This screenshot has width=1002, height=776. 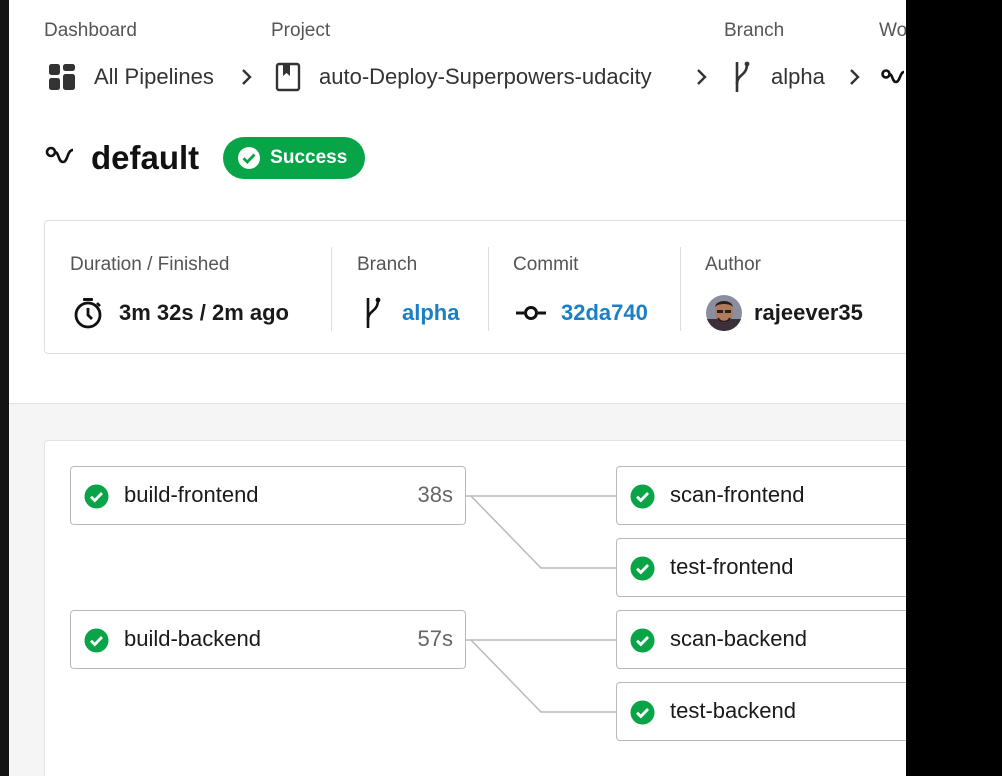 I want to click on breadcrumb-all-pipelines-label: All Pipelines, so click(x=154, y=76).